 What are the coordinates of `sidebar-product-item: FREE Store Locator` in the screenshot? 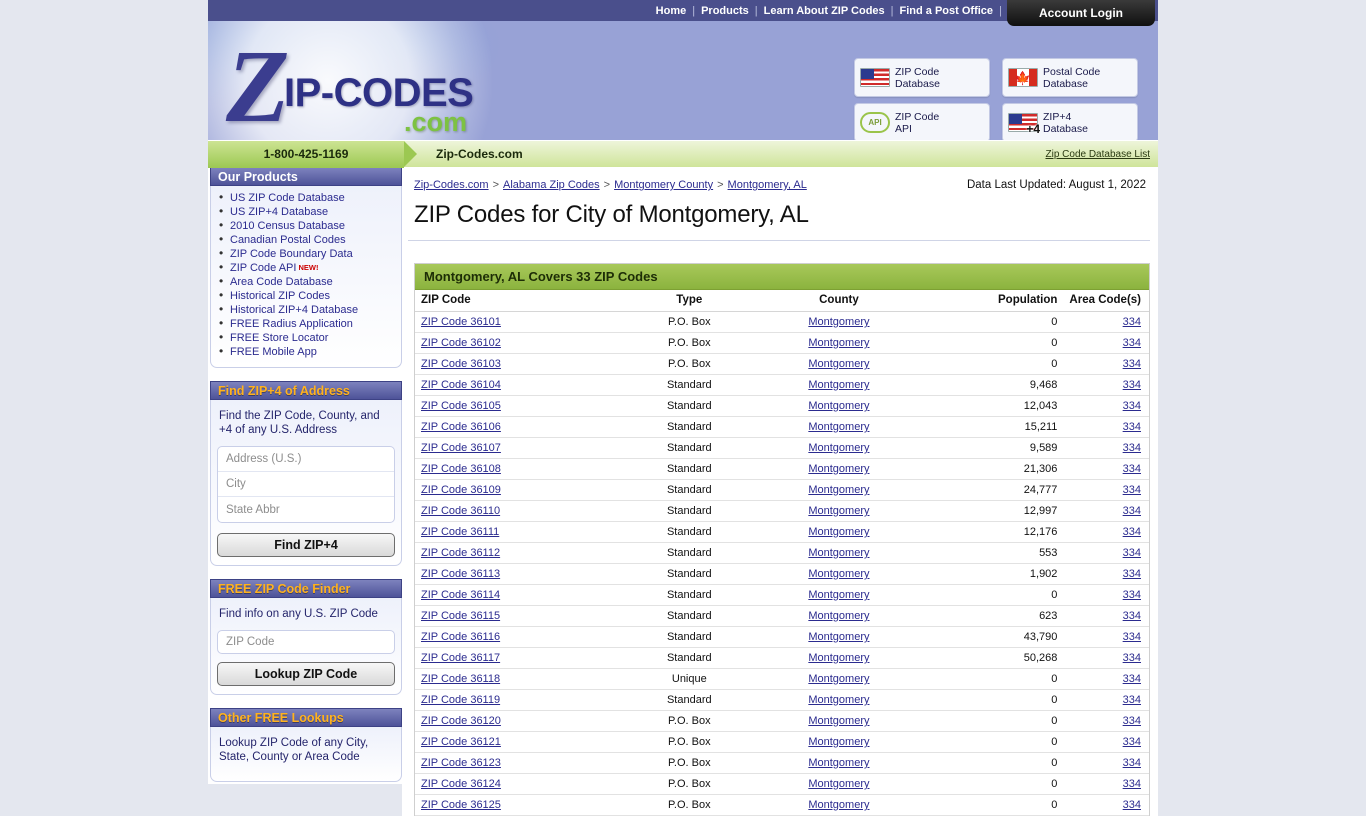 It's located at (306, 337).